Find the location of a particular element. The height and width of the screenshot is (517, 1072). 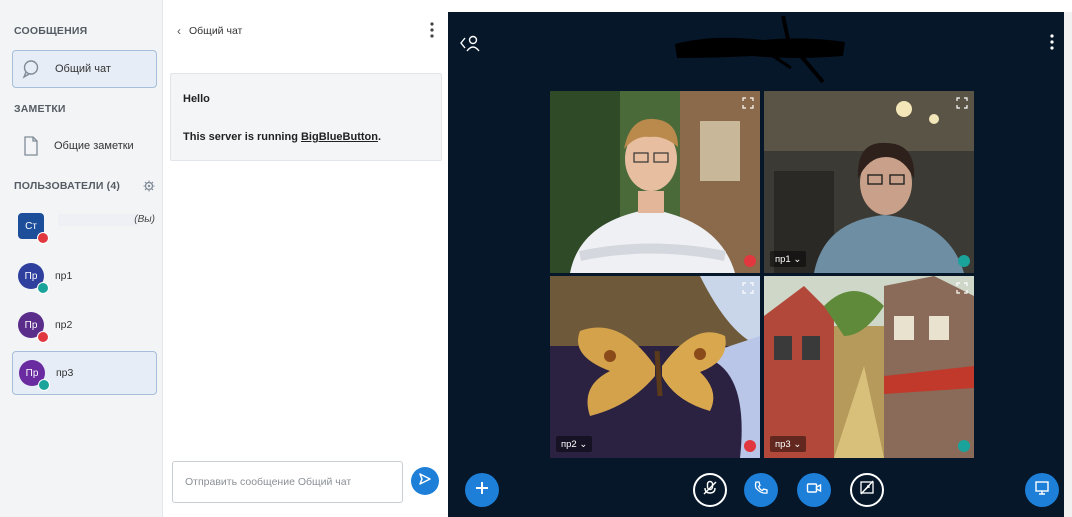

video-tile-label: пр3 ⌄ is located at coordinates (788, 444).